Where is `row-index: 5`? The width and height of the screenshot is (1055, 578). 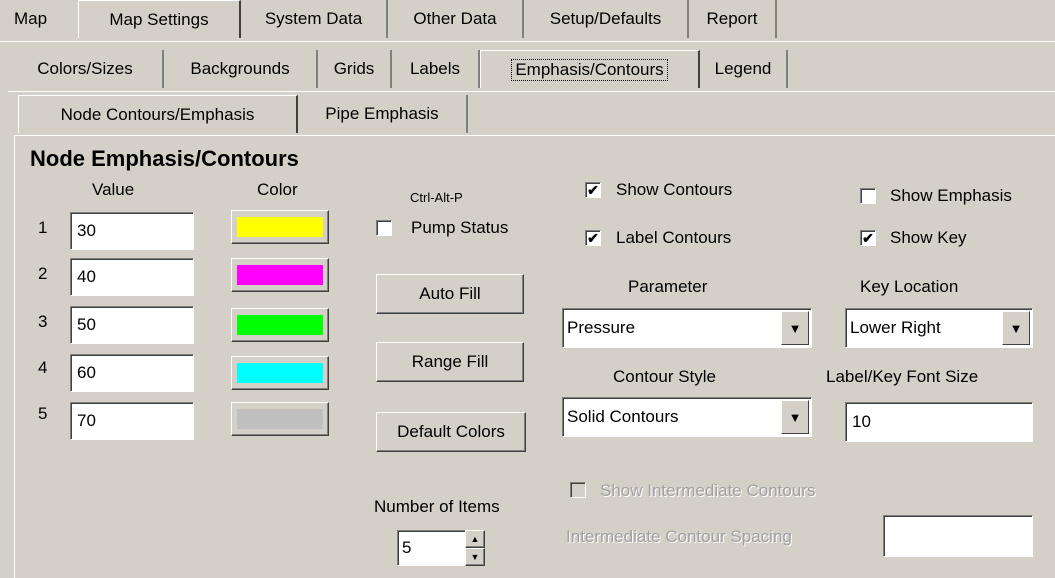 row-index: 5 is located at coordinates (43, 413).